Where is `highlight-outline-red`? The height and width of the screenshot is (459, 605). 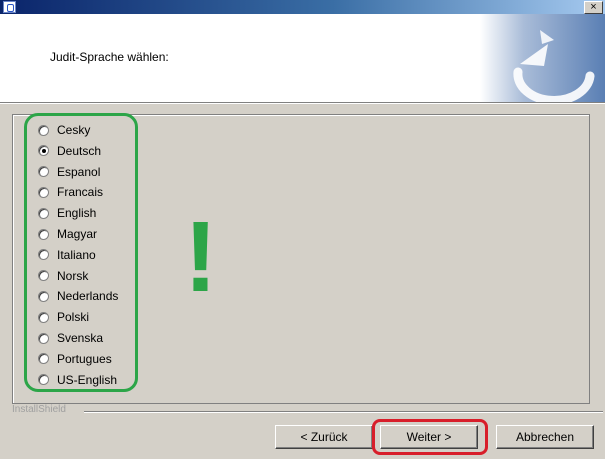
highlight-outline-red is located at coordinates (430, 437).